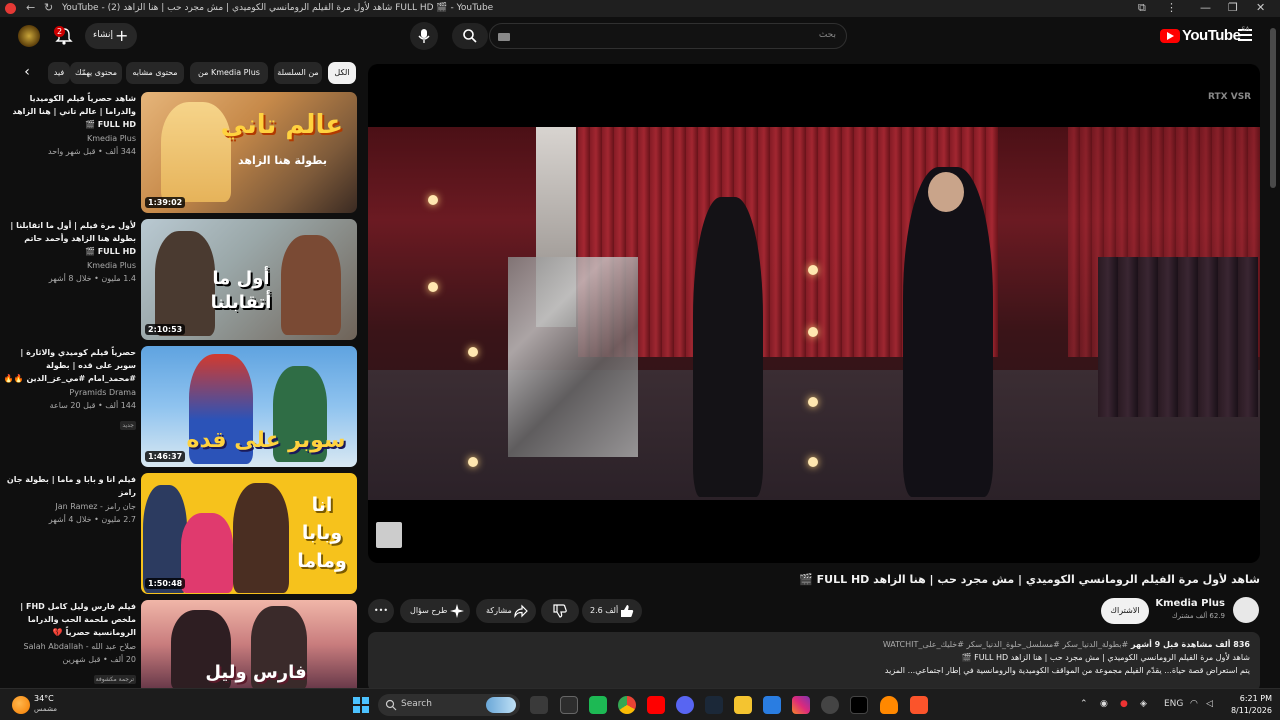 The width and height of the screenshot is (1280, 720). Describe the element at coordinates (889, 705) in the screenshot. I see `soundcloud-icon` at that location.